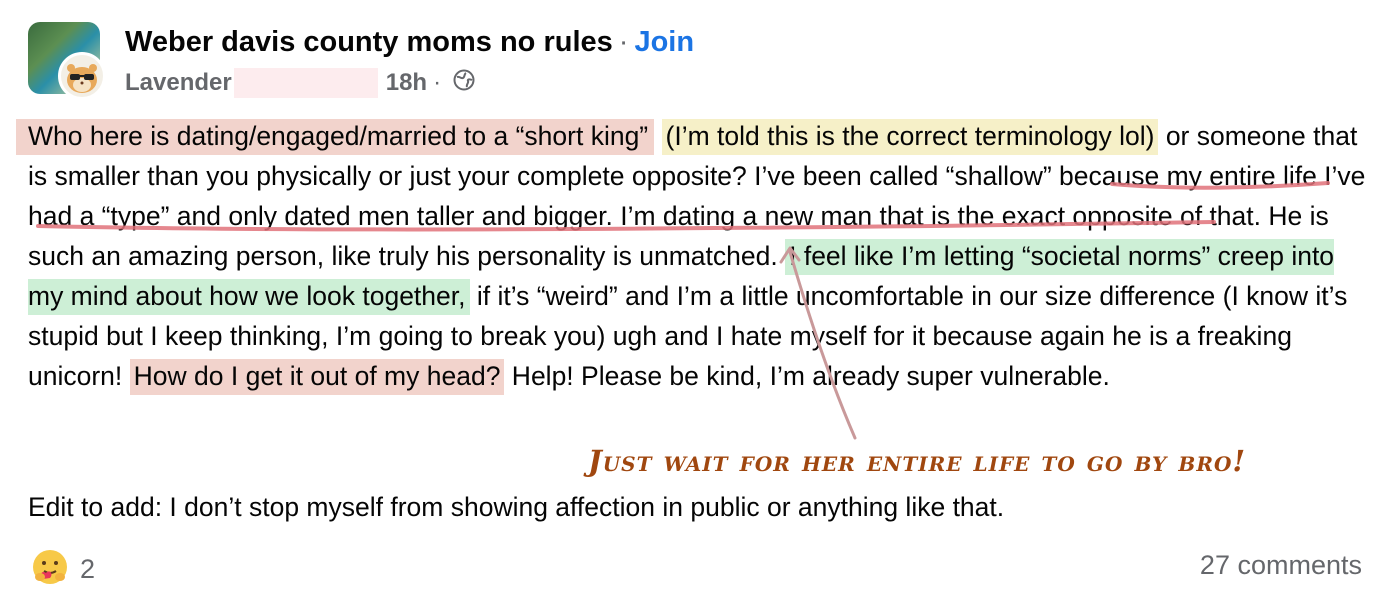 Image resolution: width=1386 pixels, height=598 pixels. Describe the element at coordinates (664, 42) in the screenshot. I see `join-link: Join` at that location.